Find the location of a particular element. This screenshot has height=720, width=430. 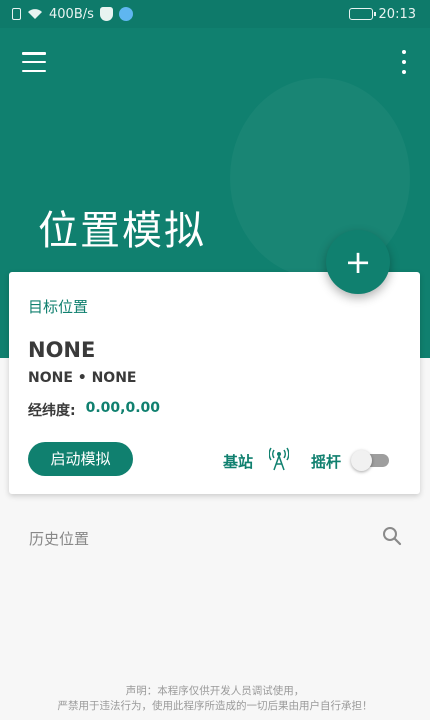

menu-icon is located at coordinates (34, 62).